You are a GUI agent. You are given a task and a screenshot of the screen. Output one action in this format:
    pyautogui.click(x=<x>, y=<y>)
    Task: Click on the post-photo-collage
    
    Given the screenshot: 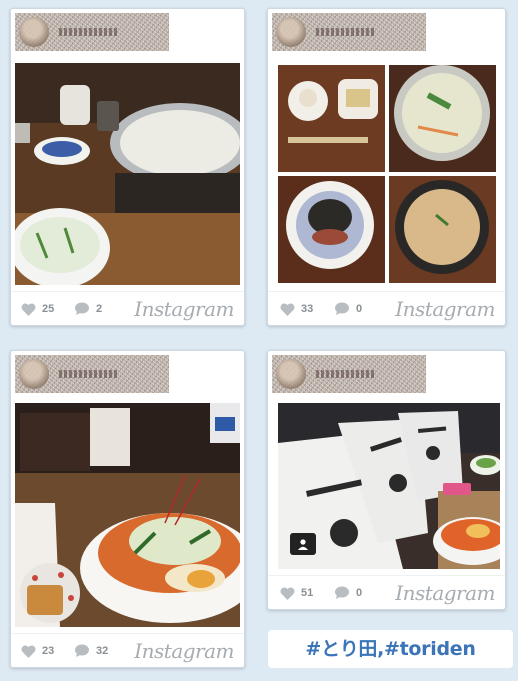 What is the action you would take?
    pyautogui.click(x=387, y=174)
    